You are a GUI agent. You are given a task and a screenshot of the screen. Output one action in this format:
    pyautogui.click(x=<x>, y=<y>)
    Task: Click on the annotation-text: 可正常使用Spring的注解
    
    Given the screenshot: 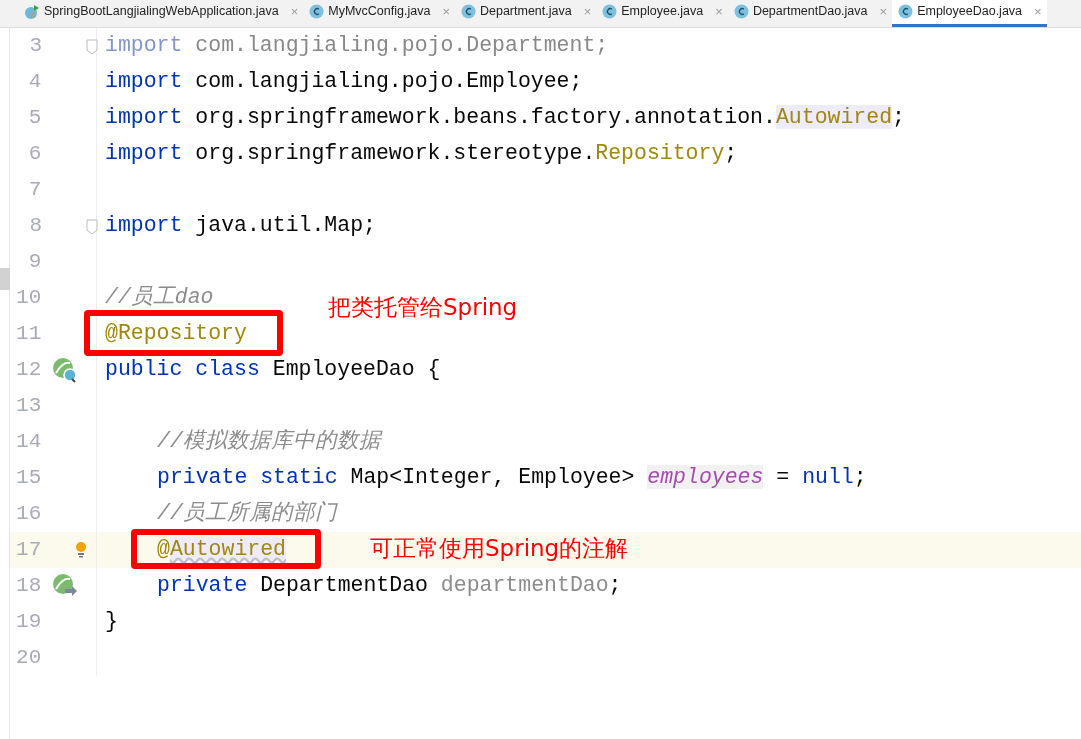 What is the action you would take?
    pyautogui.click(x=499, y=548)
    